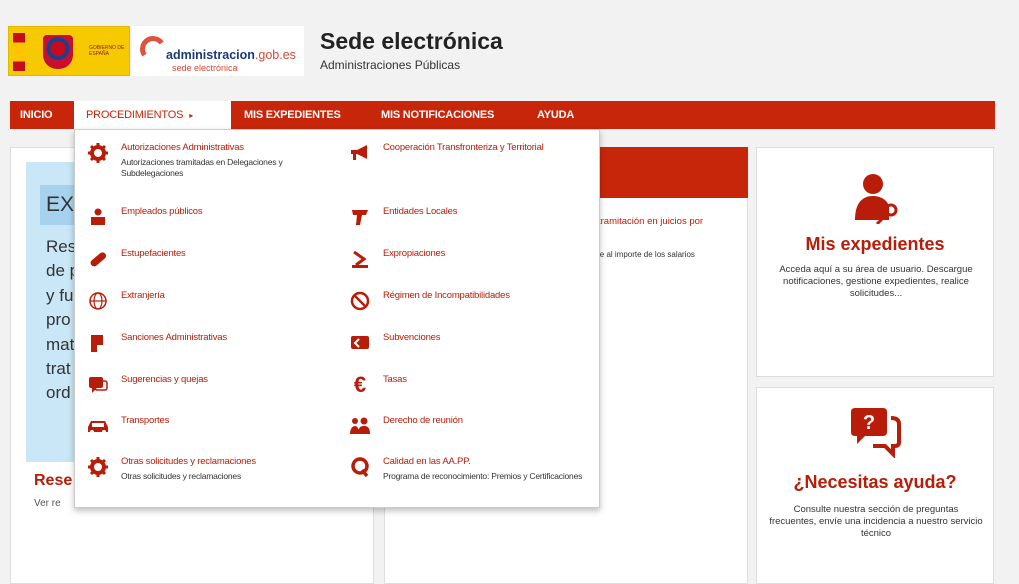  Describe the element at coordinates (411, 41) in the screenshot. I see `page-title: Sede electrónica` at that location.